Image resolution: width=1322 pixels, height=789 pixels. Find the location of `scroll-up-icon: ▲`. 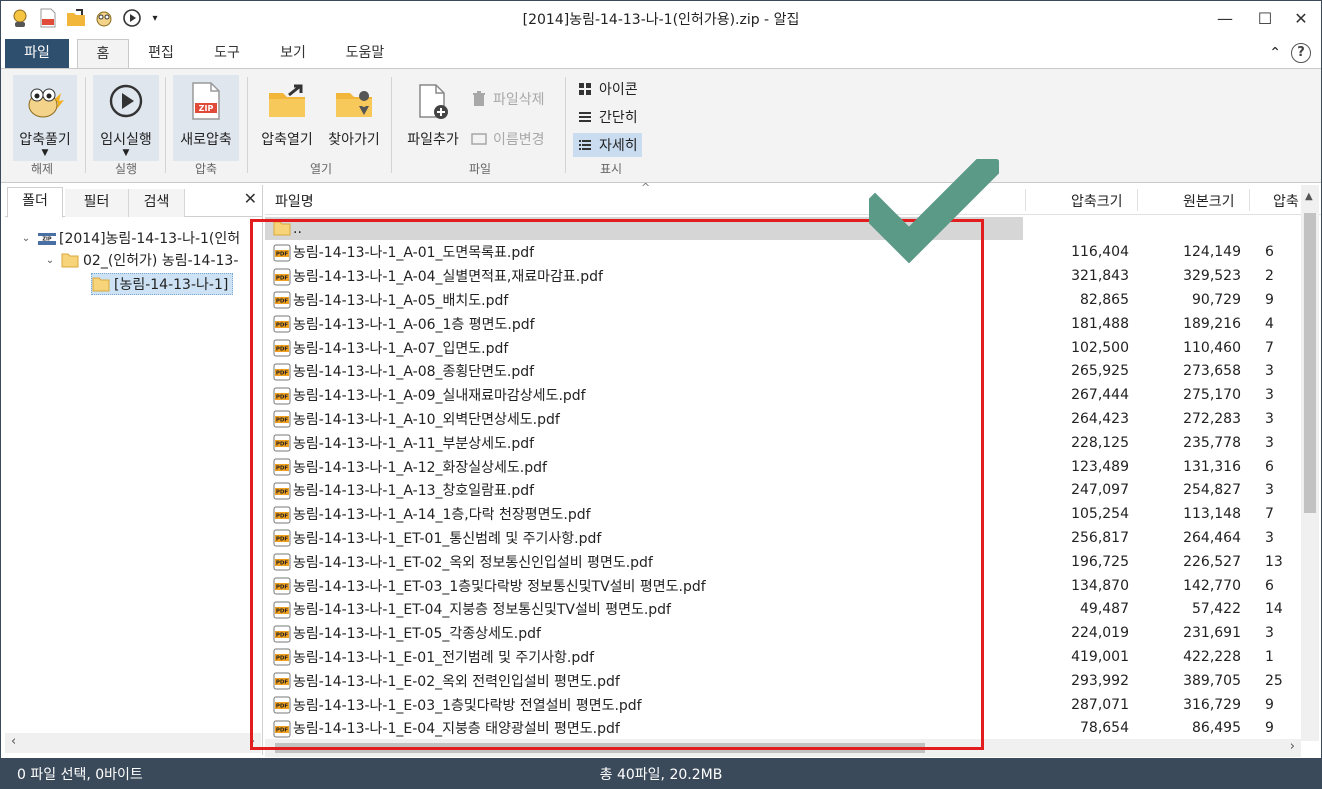

scroll-up-icon: ▲ is located at coordinates (1309, 196).